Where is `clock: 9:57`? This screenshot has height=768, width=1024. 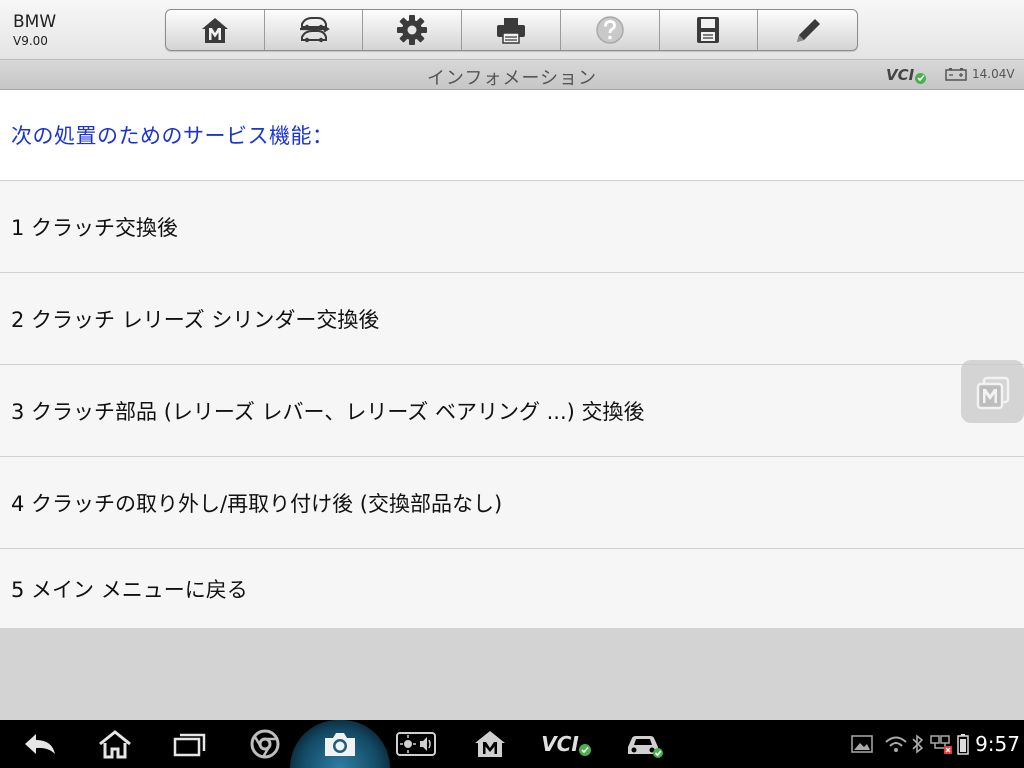 clock: 9:57 is located at coordinates (997, 744).